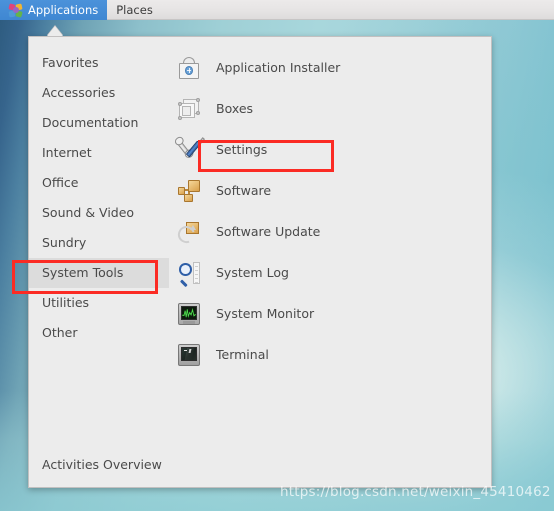 The image size is (554, 511). Describe the element at coordinates (322, 231) in the screenshot. I see `app-item-software-update: Software Update` at that location.